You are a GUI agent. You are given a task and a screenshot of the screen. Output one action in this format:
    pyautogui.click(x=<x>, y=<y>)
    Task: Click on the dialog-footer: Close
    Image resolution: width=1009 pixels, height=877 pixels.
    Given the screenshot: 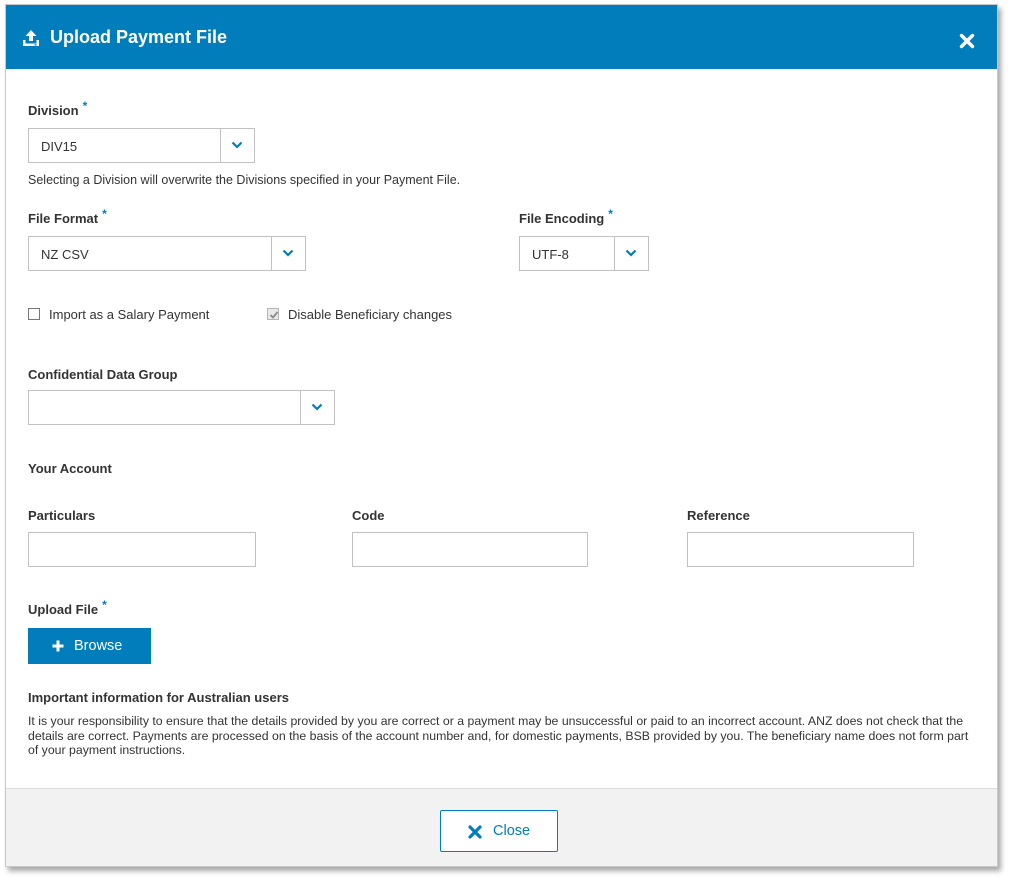 What is the action you would take?
    pyautogui.click(x=501, y=827)
    